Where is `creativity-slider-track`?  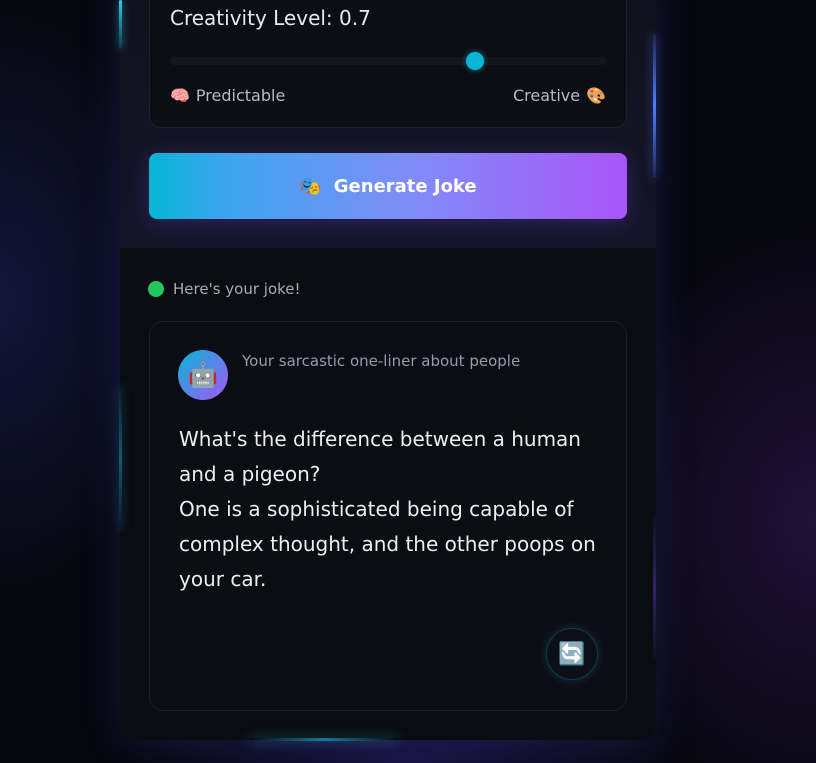 creativity-slider-track is located at coordinates (388, 61).